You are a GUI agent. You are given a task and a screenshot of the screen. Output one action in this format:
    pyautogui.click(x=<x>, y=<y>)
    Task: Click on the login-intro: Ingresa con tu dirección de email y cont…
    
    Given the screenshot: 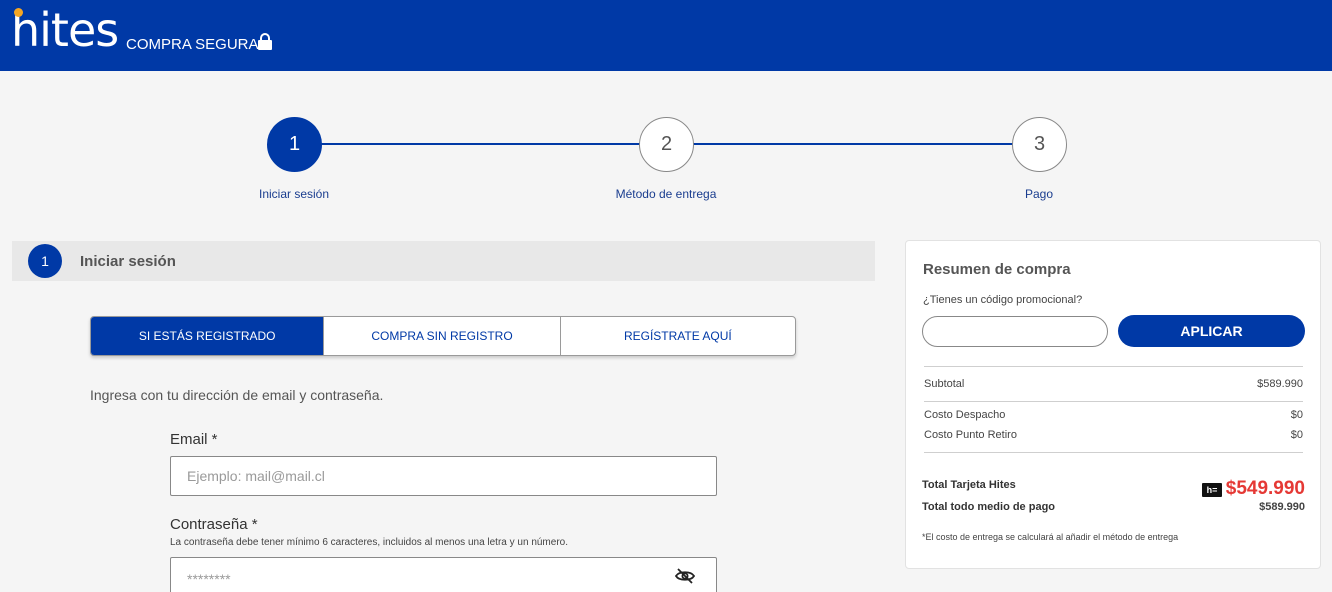 What is the action you would take?
    pyautogui.click(x=237, y=395)
    